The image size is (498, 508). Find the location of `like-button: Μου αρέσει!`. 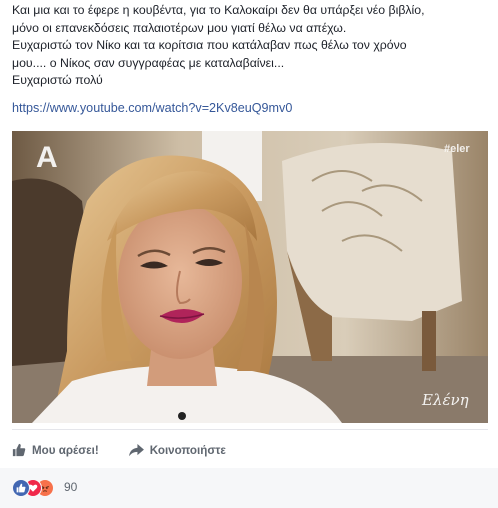

like-button: Μου αρέσει! is located at coordinates (55, 450).